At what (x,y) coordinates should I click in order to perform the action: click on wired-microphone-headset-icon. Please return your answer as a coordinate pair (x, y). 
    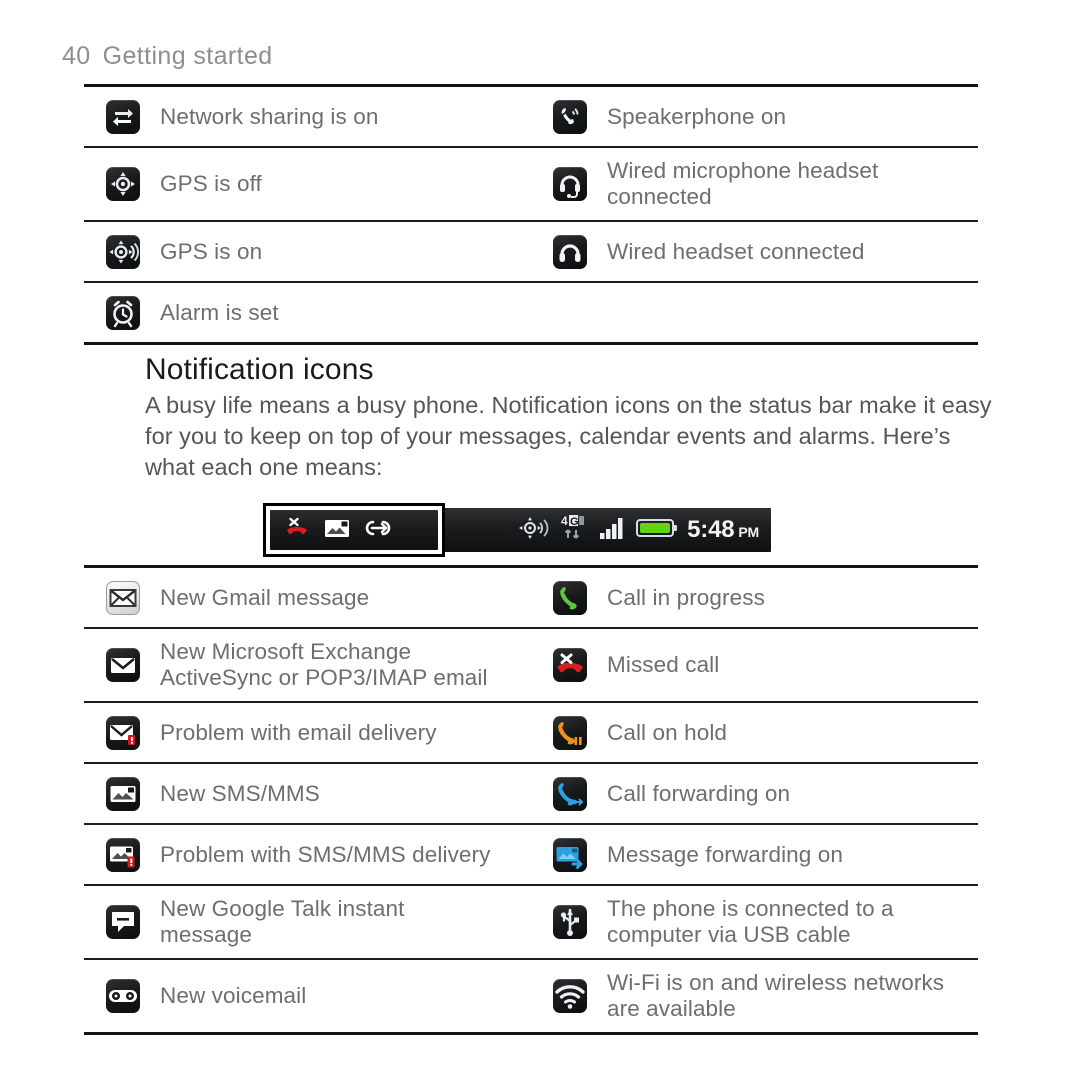
    Looking at the image, I should click on (570, 184).